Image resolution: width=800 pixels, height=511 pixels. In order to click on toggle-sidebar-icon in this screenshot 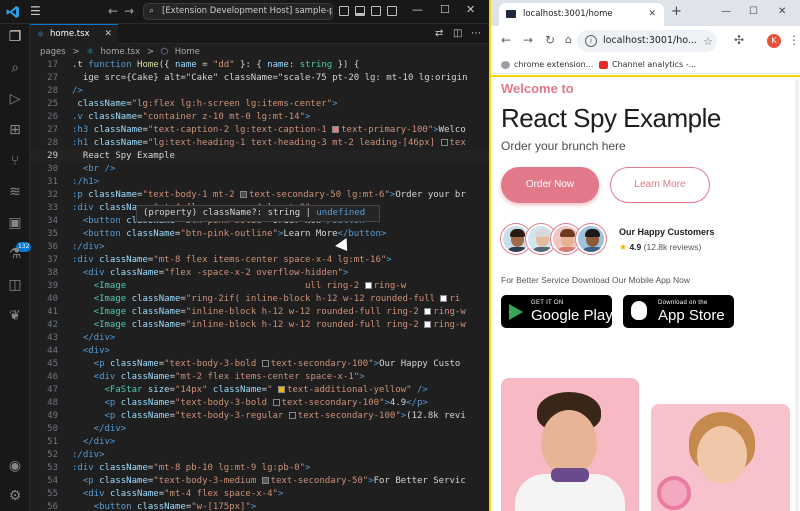, I will do `click(344, 11)`.